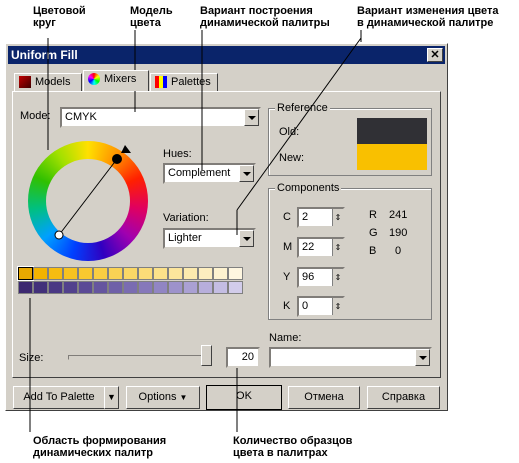 The width and height of the screenshot is (519, 463). What do you see at coordinates (116, 80) in the screenshot?
I see `tab-mixers: Mixers` at bounding box center [116, 80].